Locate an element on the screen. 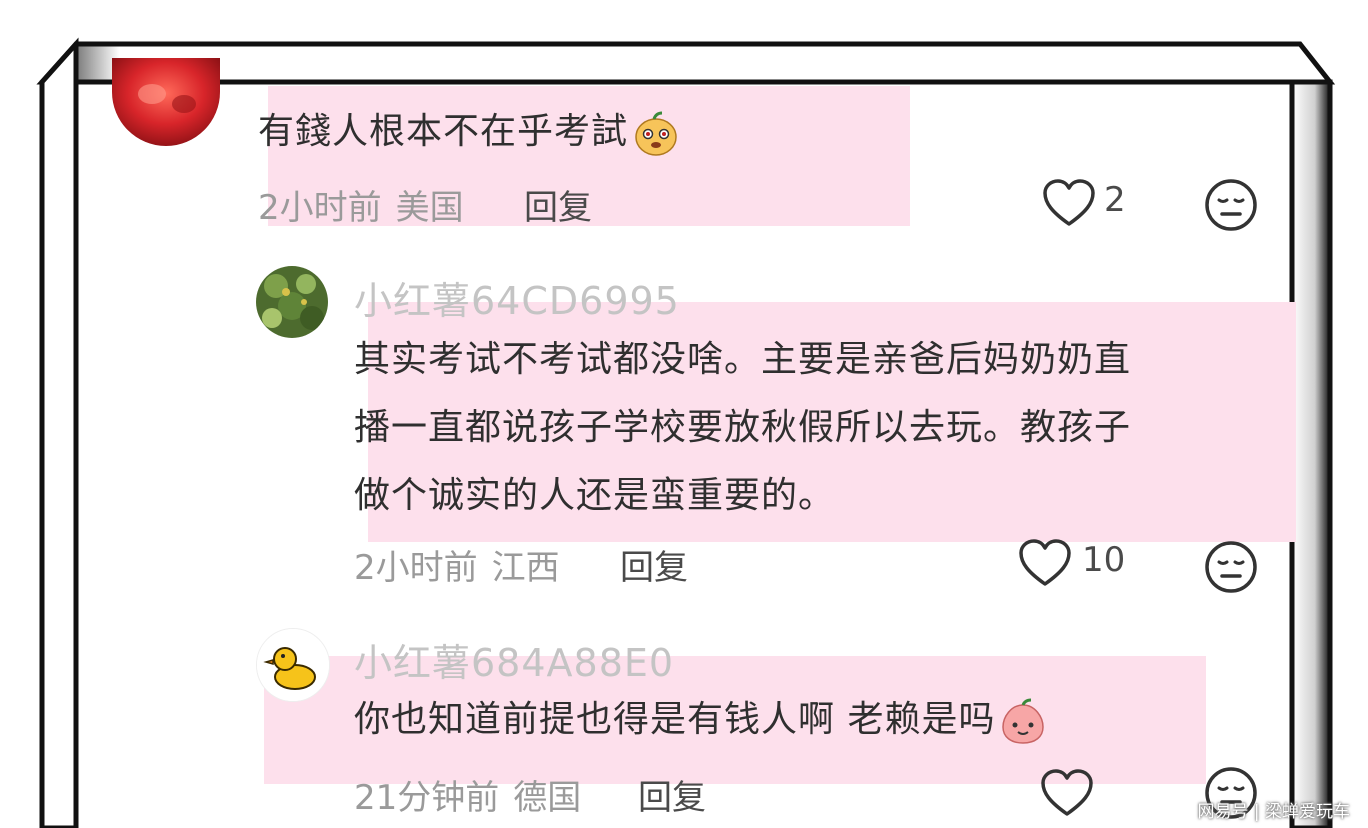 The width and height of the screenshot is (1368, 828). comment-time: 21分钟前 is located at coordinates (427, 798).